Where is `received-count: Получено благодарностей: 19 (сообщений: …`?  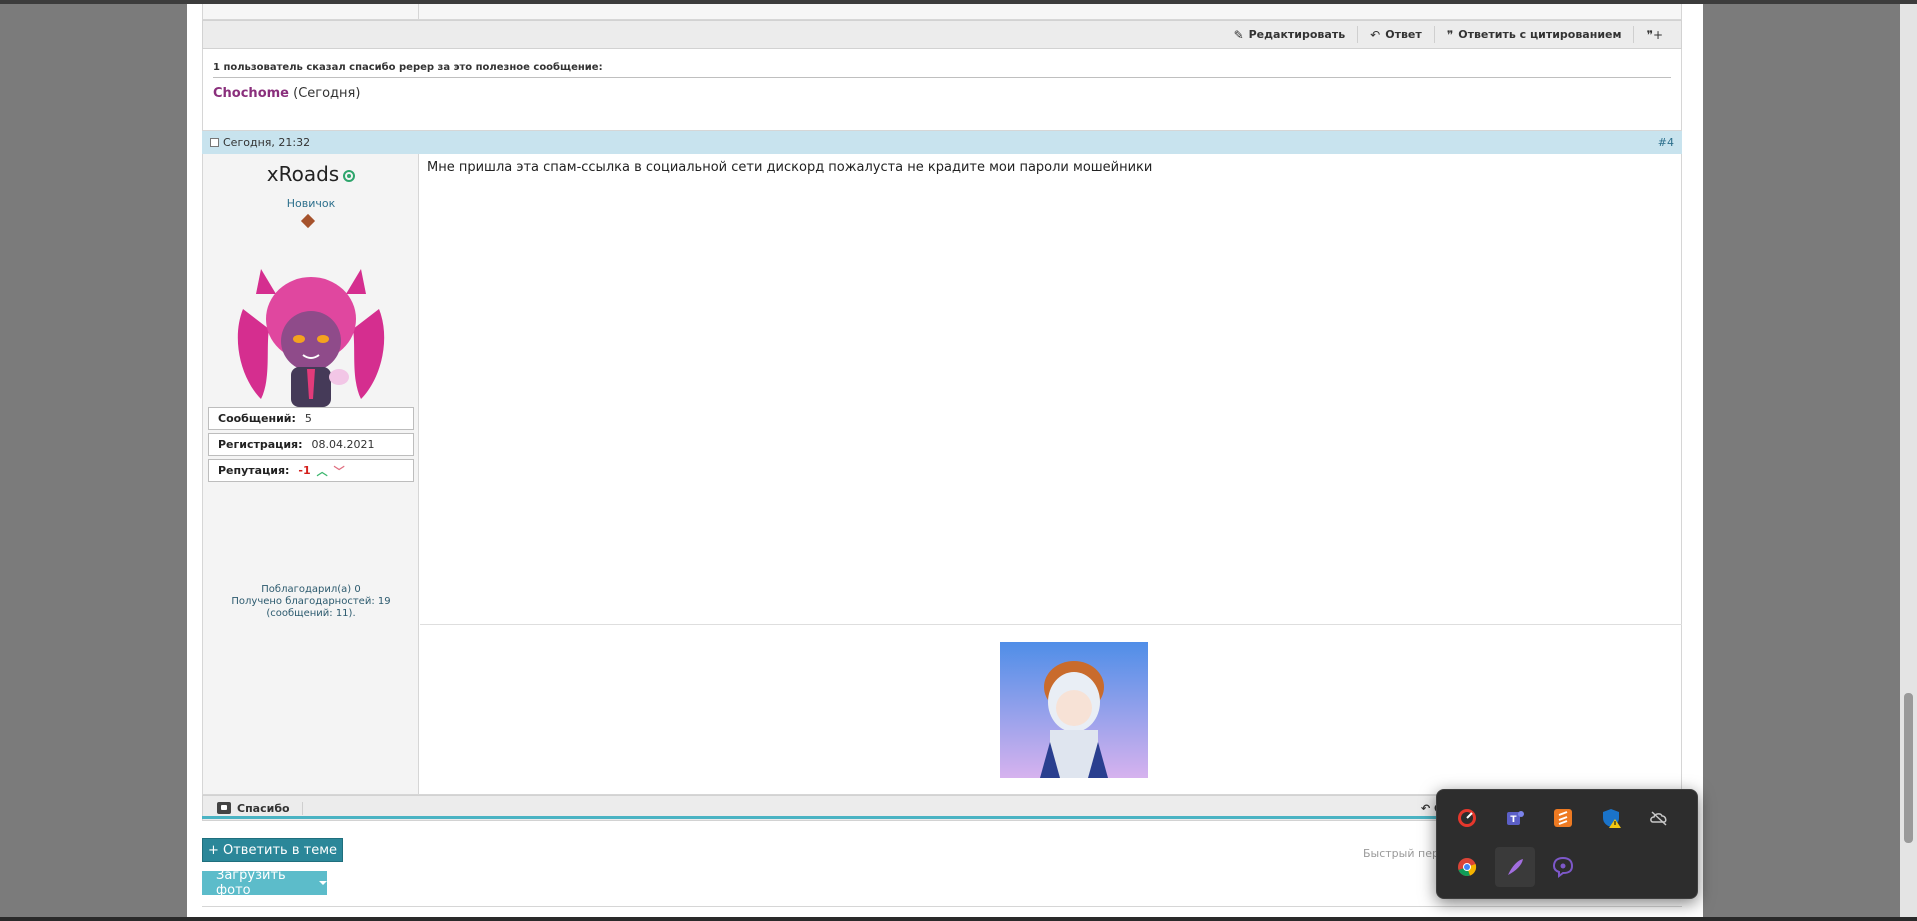 received-count: Получено благодарностей: 19 (сообщений: … is located at coordinates (311, 607).